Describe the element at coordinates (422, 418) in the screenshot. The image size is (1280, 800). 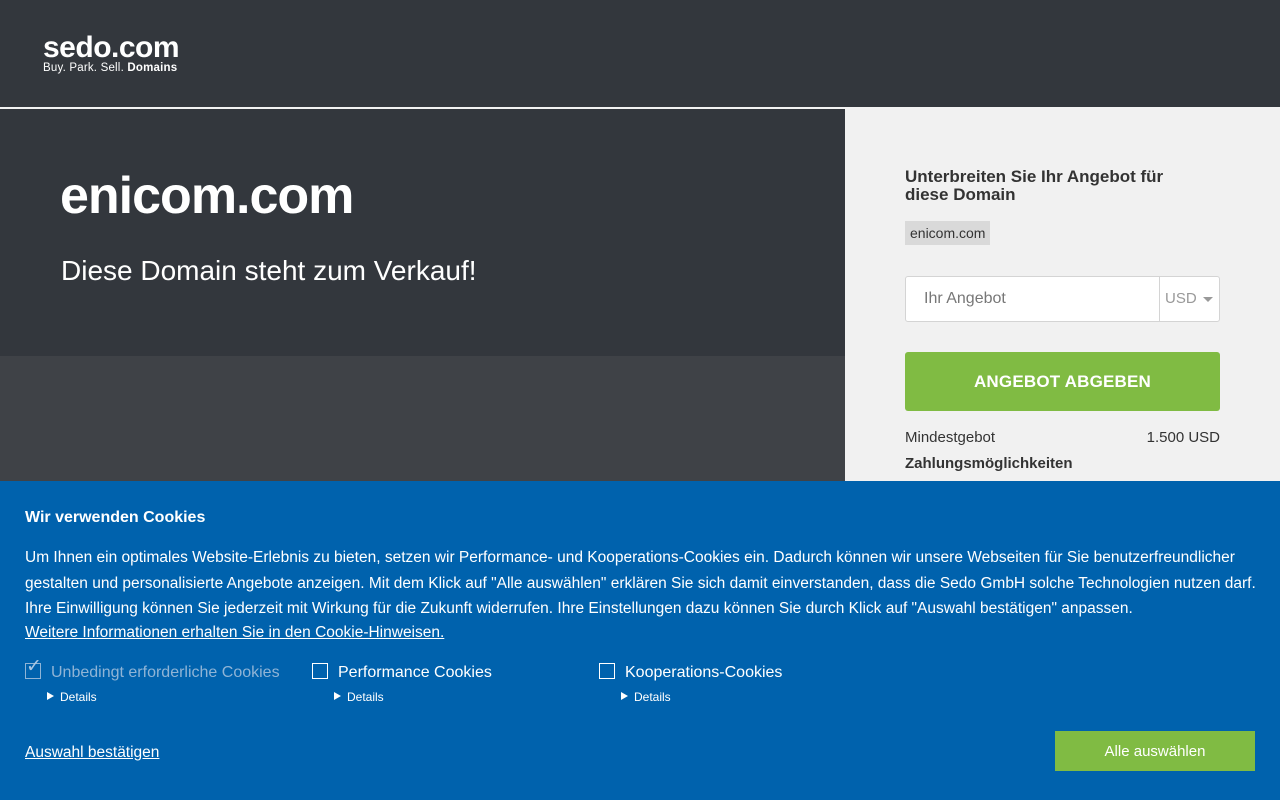
I see `hero-lower-band` at that location.